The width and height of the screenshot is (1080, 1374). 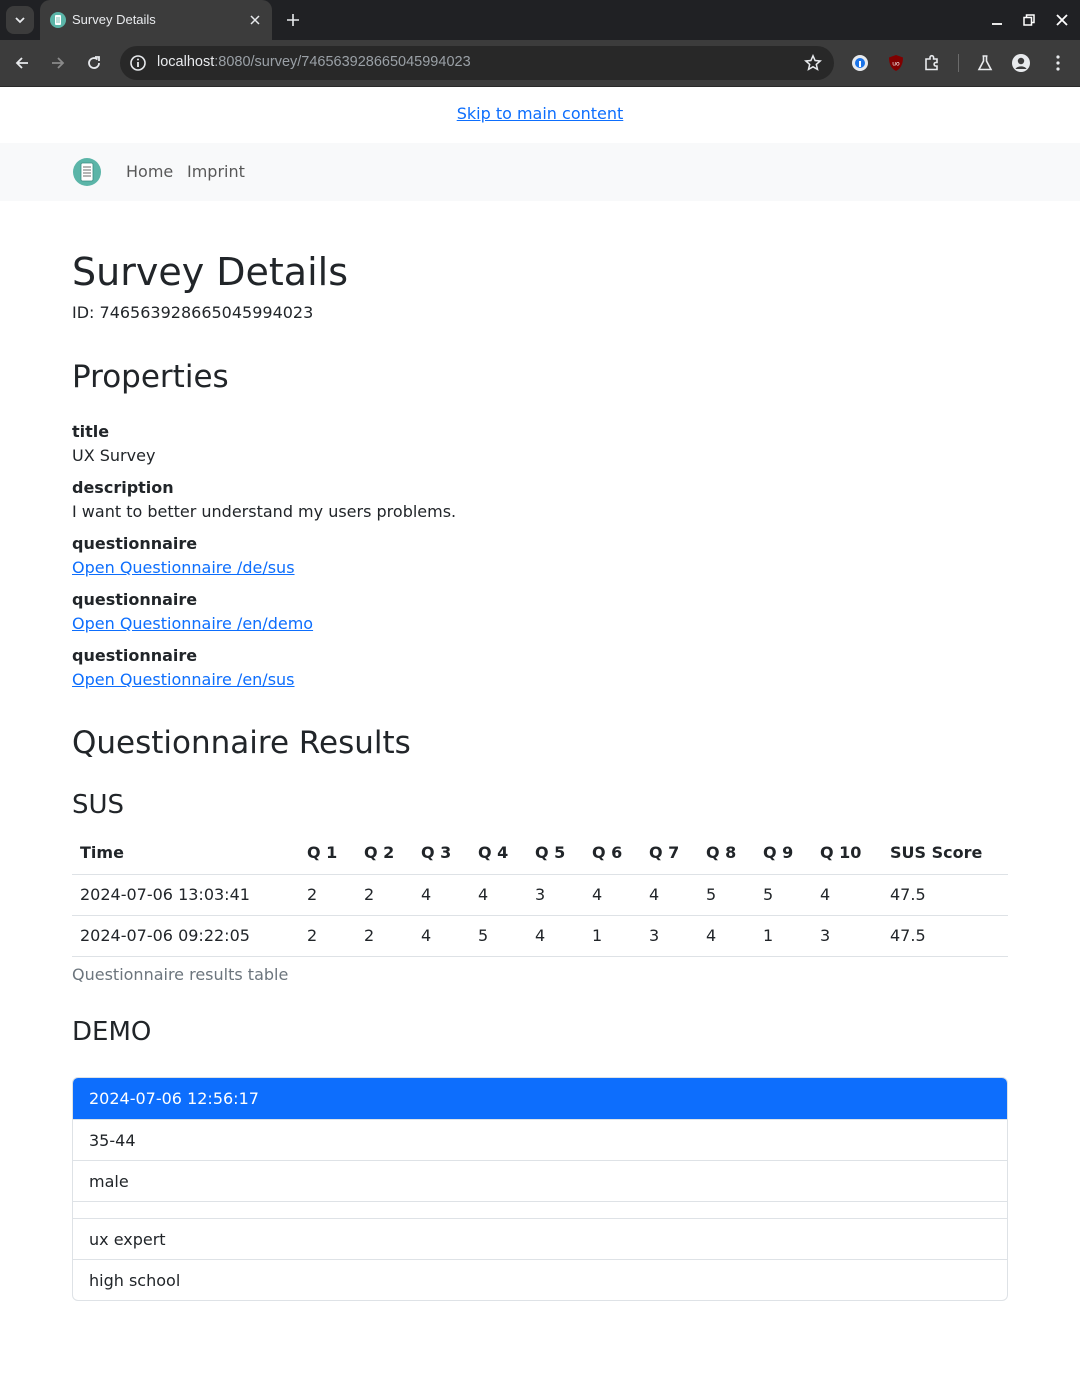 I want to click on cell-q5: 3, so click(x=555, y=895).